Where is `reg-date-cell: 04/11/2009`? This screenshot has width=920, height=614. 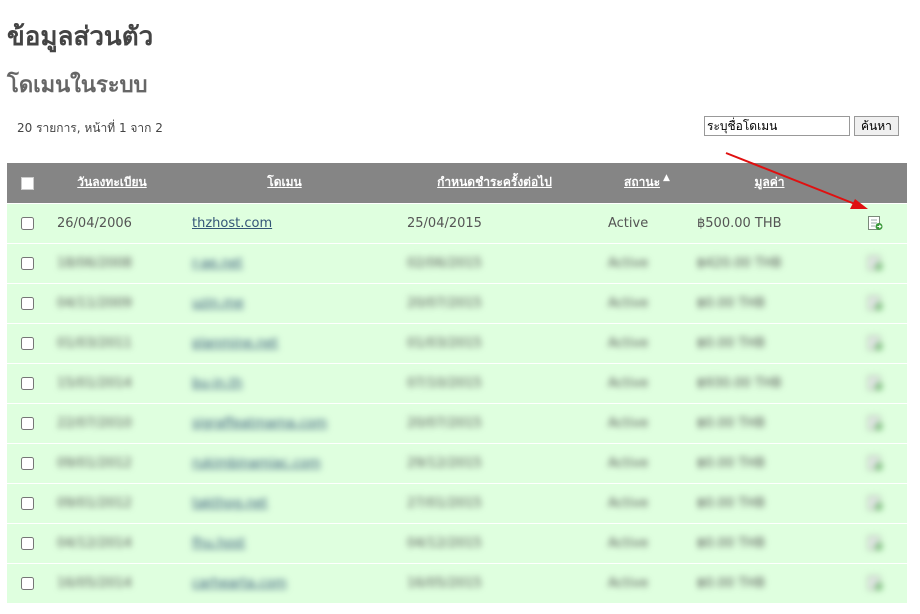
reg-date-cell: 04/11/2009 is located at coordinates (94, 303).